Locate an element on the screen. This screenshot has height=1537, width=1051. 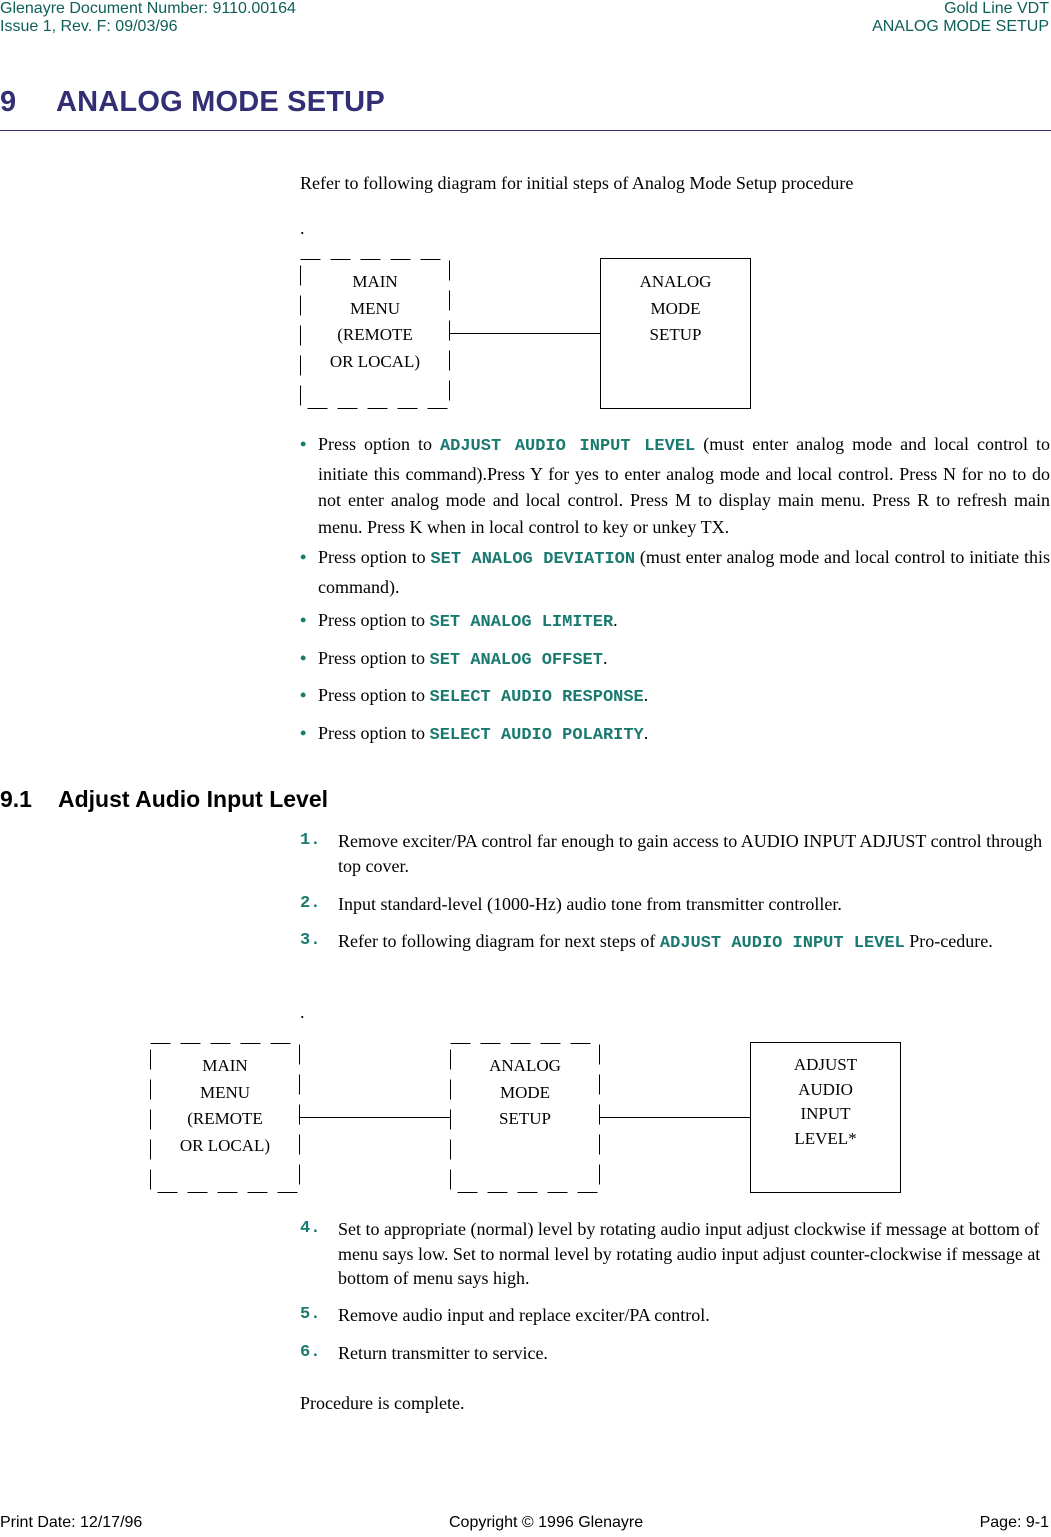
chapter-number: 9 is located at coordinates (8, 102).